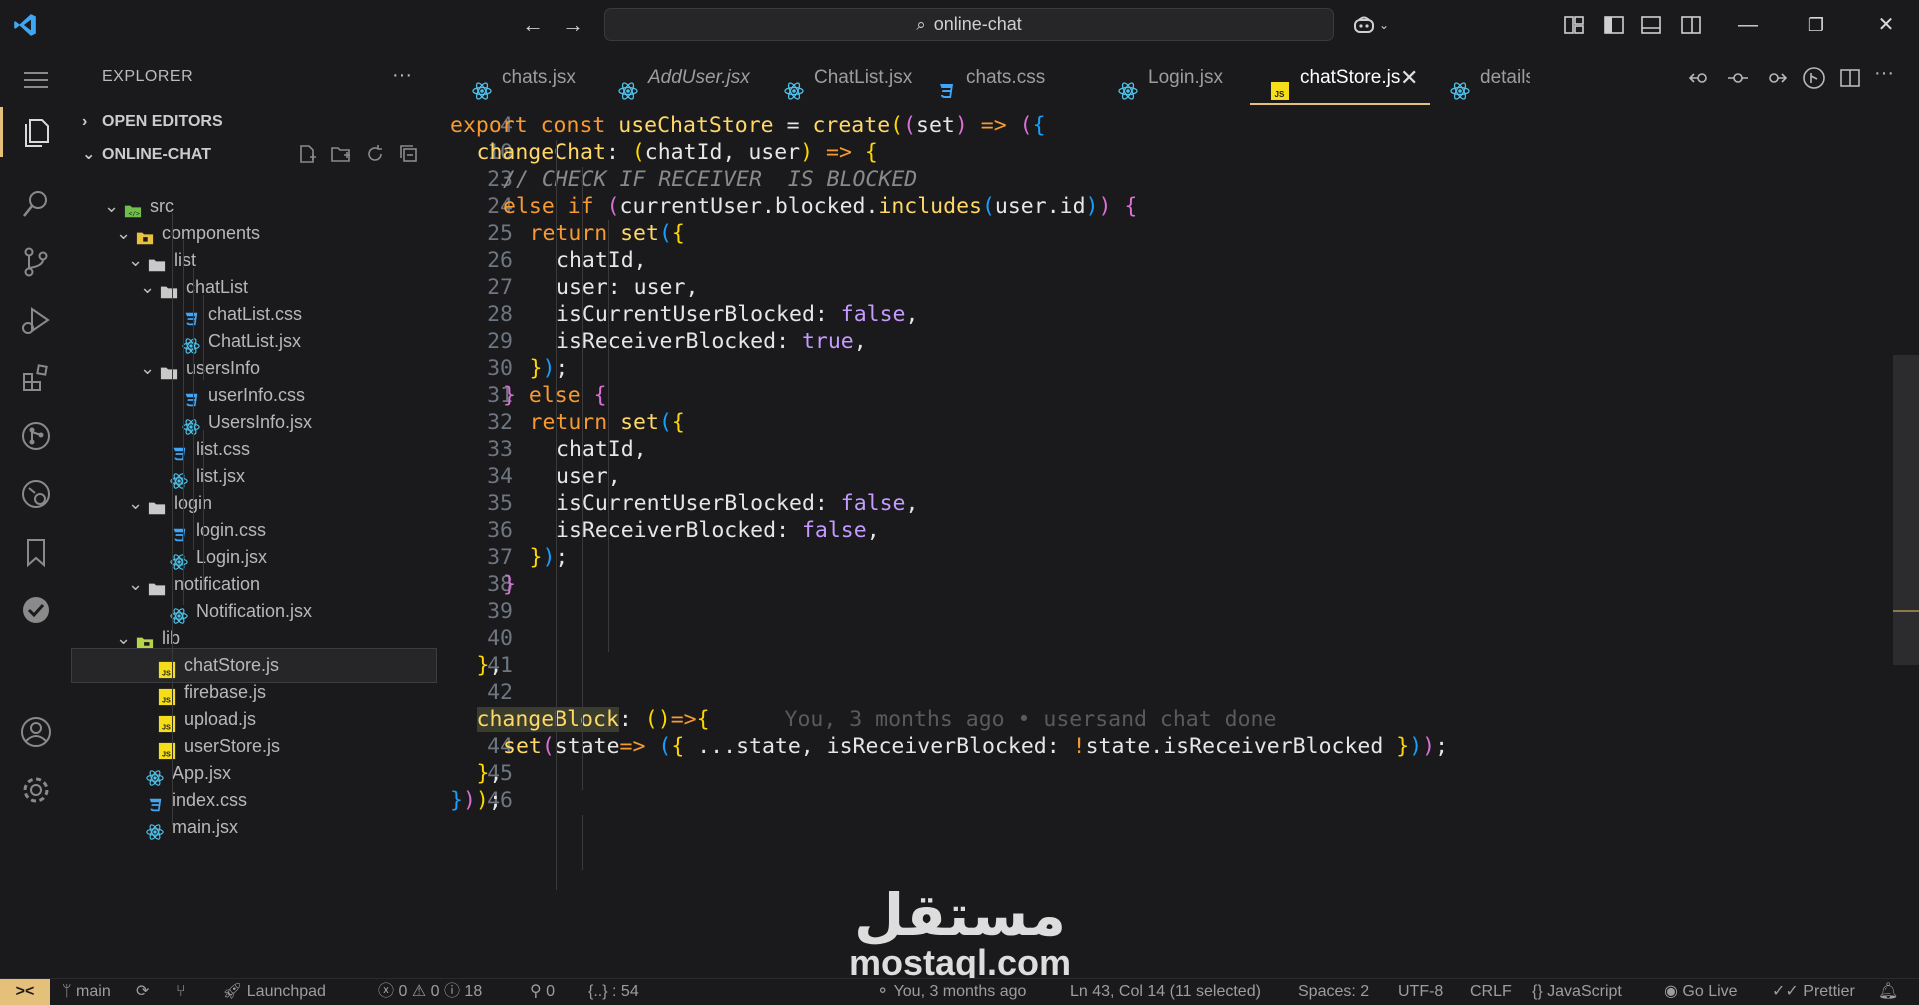 This screenshot has height=1005, width=1919. I want to click on commit-graph-icon, so click(1738, 78).